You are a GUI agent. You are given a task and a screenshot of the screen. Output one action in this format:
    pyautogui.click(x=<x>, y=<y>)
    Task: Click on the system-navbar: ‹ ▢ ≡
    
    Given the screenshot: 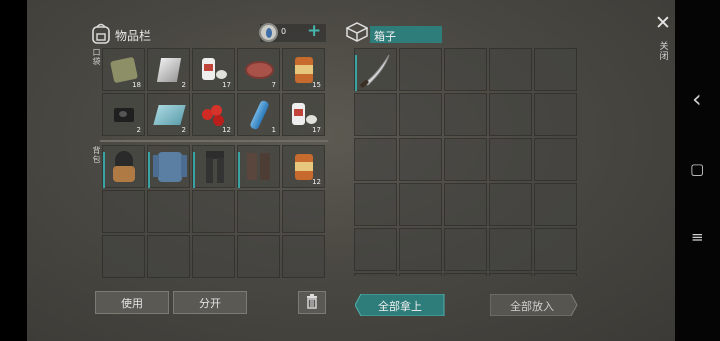 What is the action you would take?
    pyautogui.click(x=697, y=170)
    